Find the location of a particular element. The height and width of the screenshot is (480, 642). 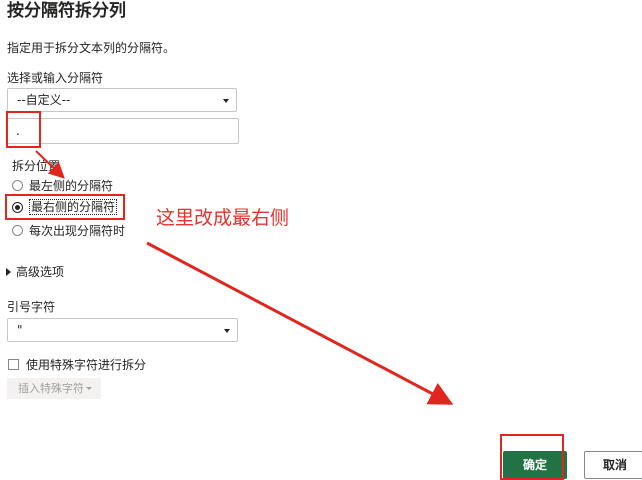

annotation-arrow-small is located at coordinates (50, 164).